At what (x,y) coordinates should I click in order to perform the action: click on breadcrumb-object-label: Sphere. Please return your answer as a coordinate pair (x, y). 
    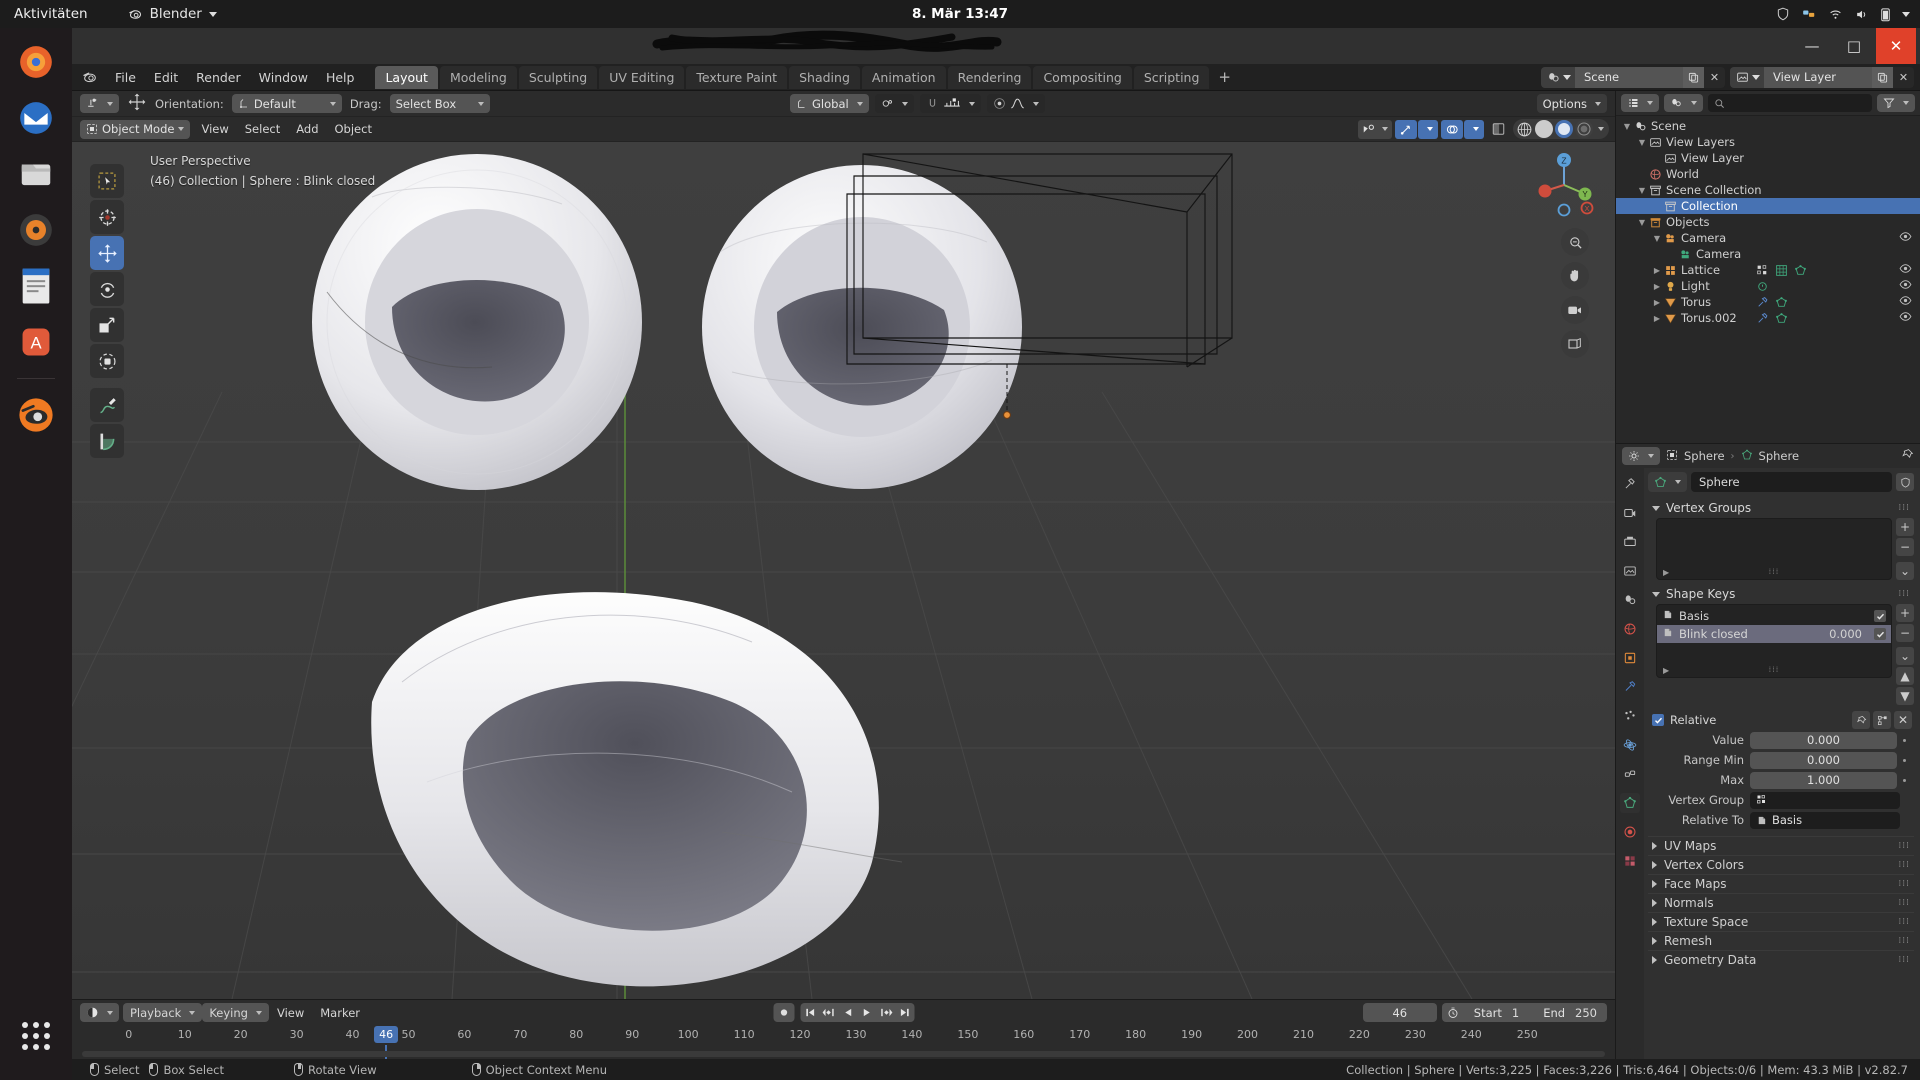
    Looking at the image, I should click on (1704, 456).